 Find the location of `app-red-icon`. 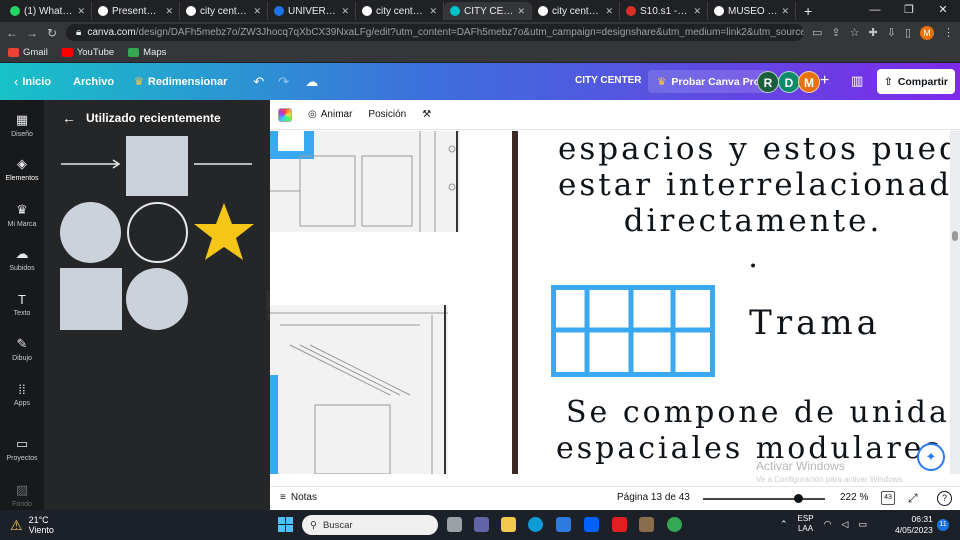

app-red-icon is located at coordinates (619, 524).